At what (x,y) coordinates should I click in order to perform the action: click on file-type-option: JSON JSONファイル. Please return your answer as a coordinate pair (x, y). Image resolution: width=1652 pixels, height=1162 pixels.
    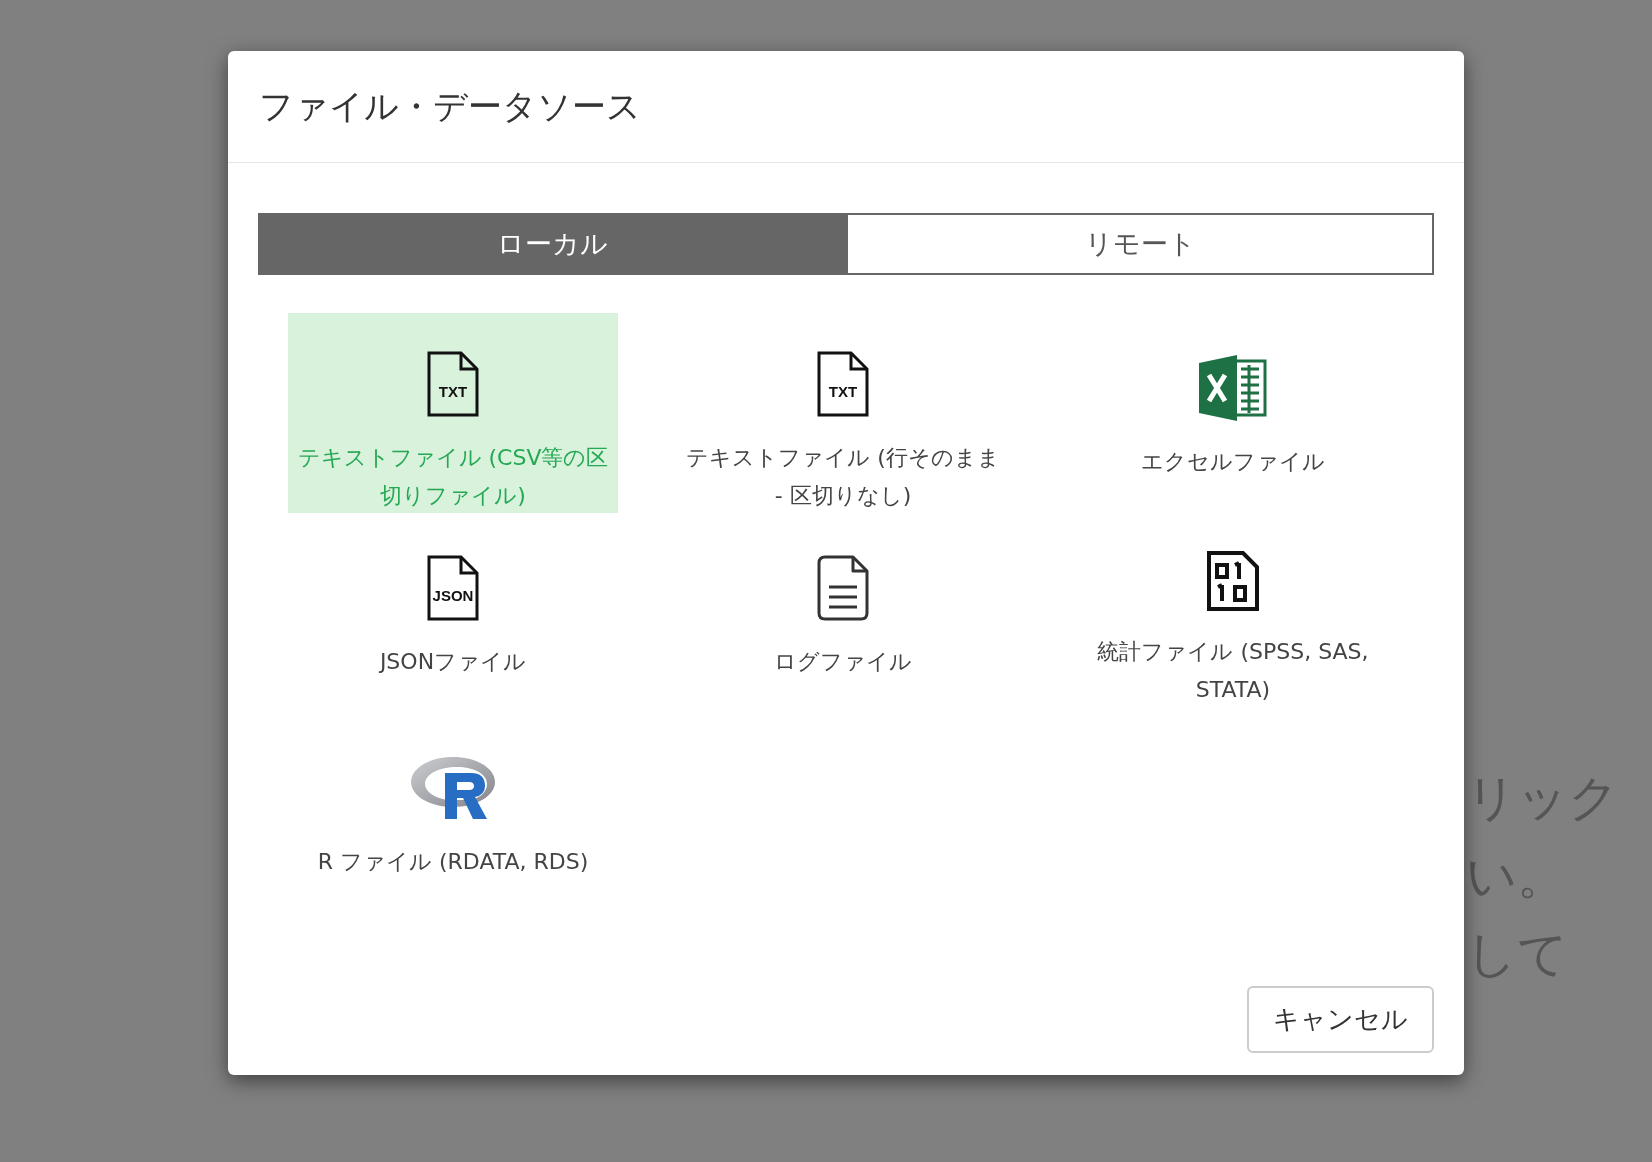
    Looking at the image, I should click on (453, 613).